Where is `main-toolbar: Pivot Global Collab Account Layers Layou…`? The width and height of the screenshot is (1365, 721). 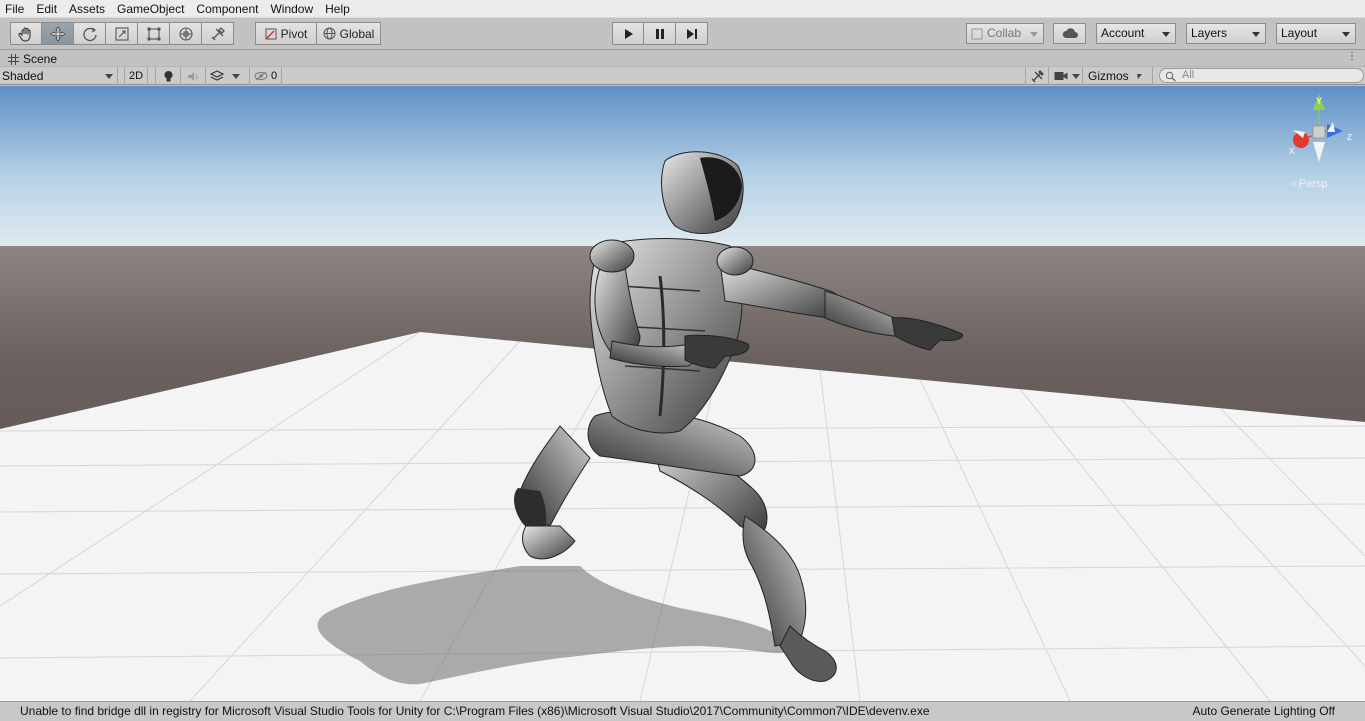
main-toolbar: Pivot Global Collab Account Layers Layou… is located at coordinates (682, 34).